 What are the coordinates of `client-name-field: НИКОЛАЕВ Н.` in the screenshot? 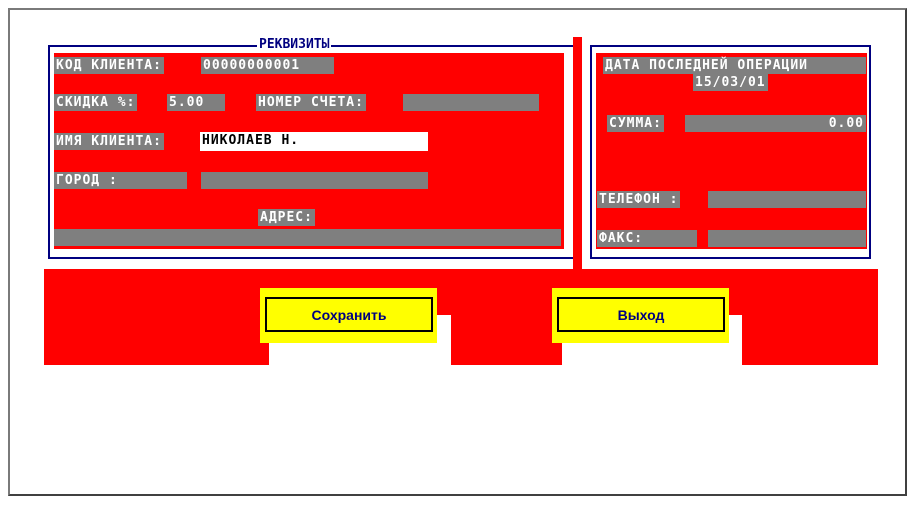 It's located at (314, 141).